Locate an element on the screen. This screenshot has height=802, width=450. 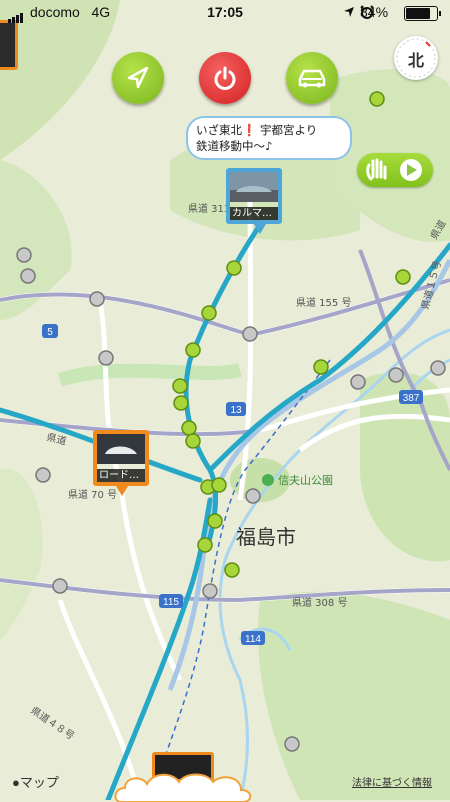
wave-play-button is located at coordinates (395, 170).